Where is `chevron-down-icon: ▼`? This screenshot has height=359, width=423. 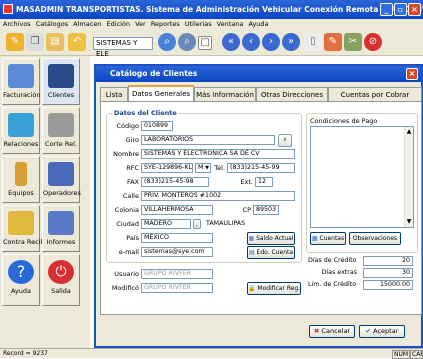 chevron-down-icon: ▼ is located at coordinates (207, 168).